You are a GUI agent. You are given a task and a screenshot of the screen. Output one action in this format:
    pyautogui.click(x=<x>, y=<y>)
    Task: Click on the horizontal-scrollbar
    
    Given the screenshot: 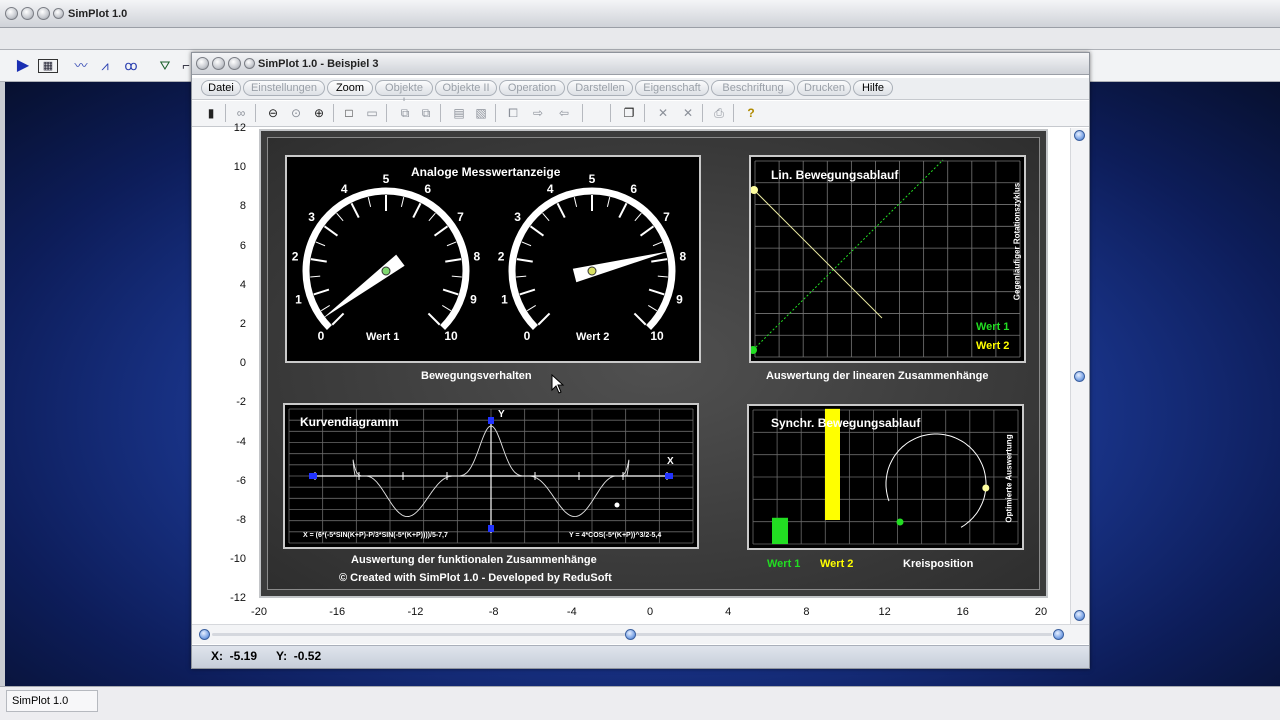 What is the action you would take?
    pyautogui.click(x=640, y=634)
    